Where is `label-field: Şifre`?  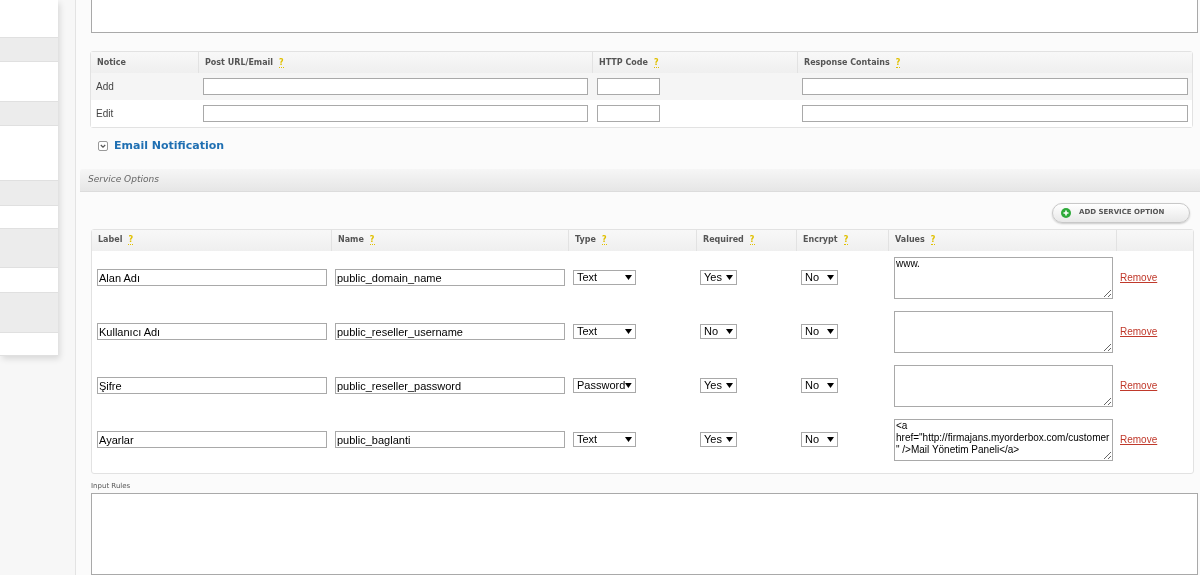
label-field: Şifre is located at coordinates (212, 385).